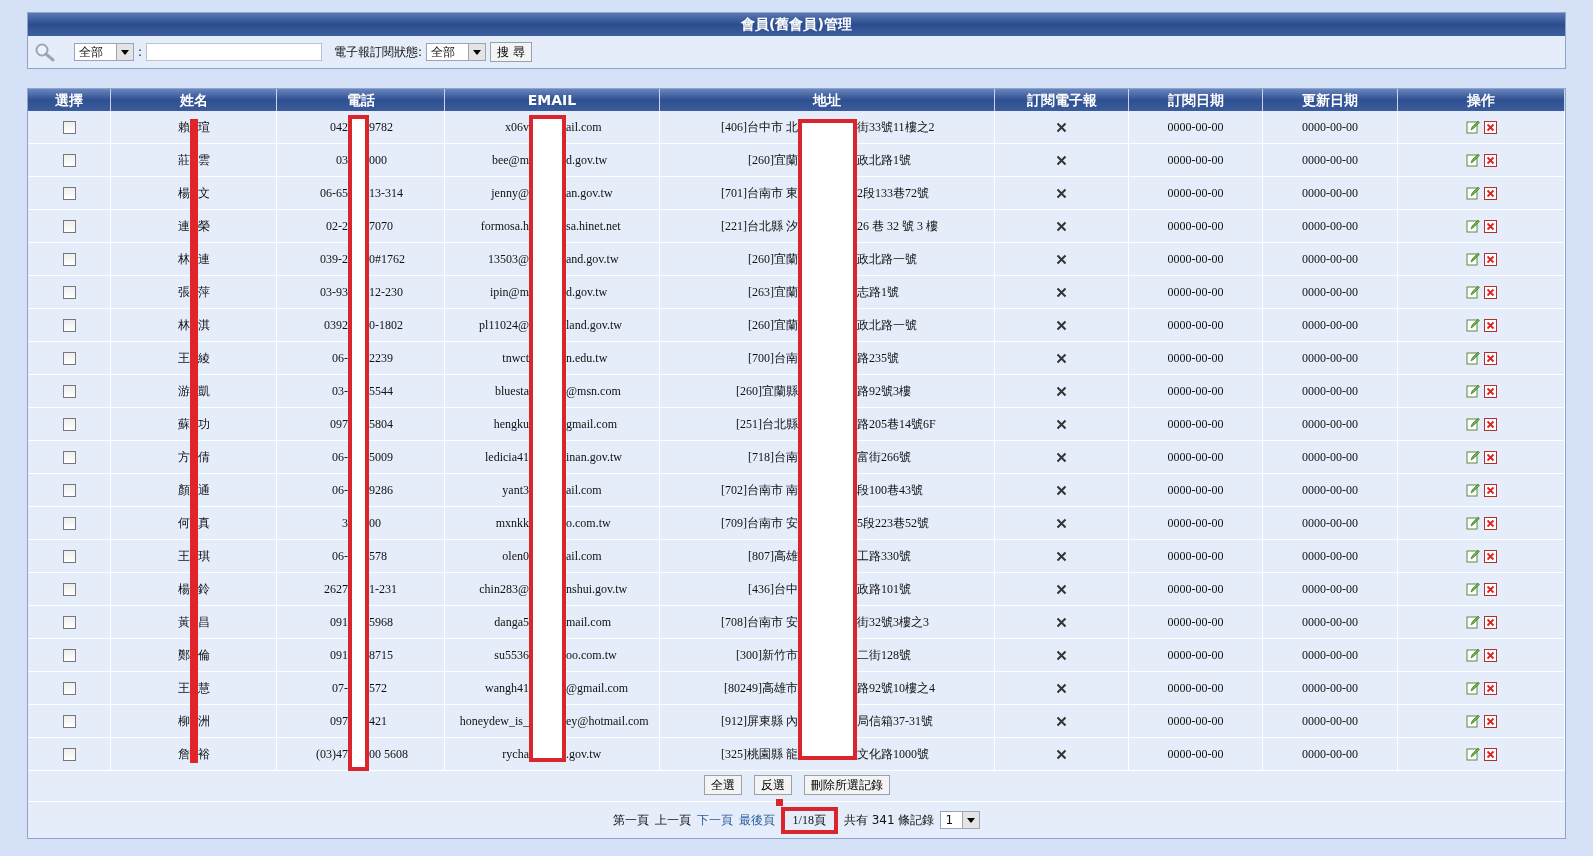 The image size is (1593, 856). I want to click on column-header: 操作, so click(1481, 100).